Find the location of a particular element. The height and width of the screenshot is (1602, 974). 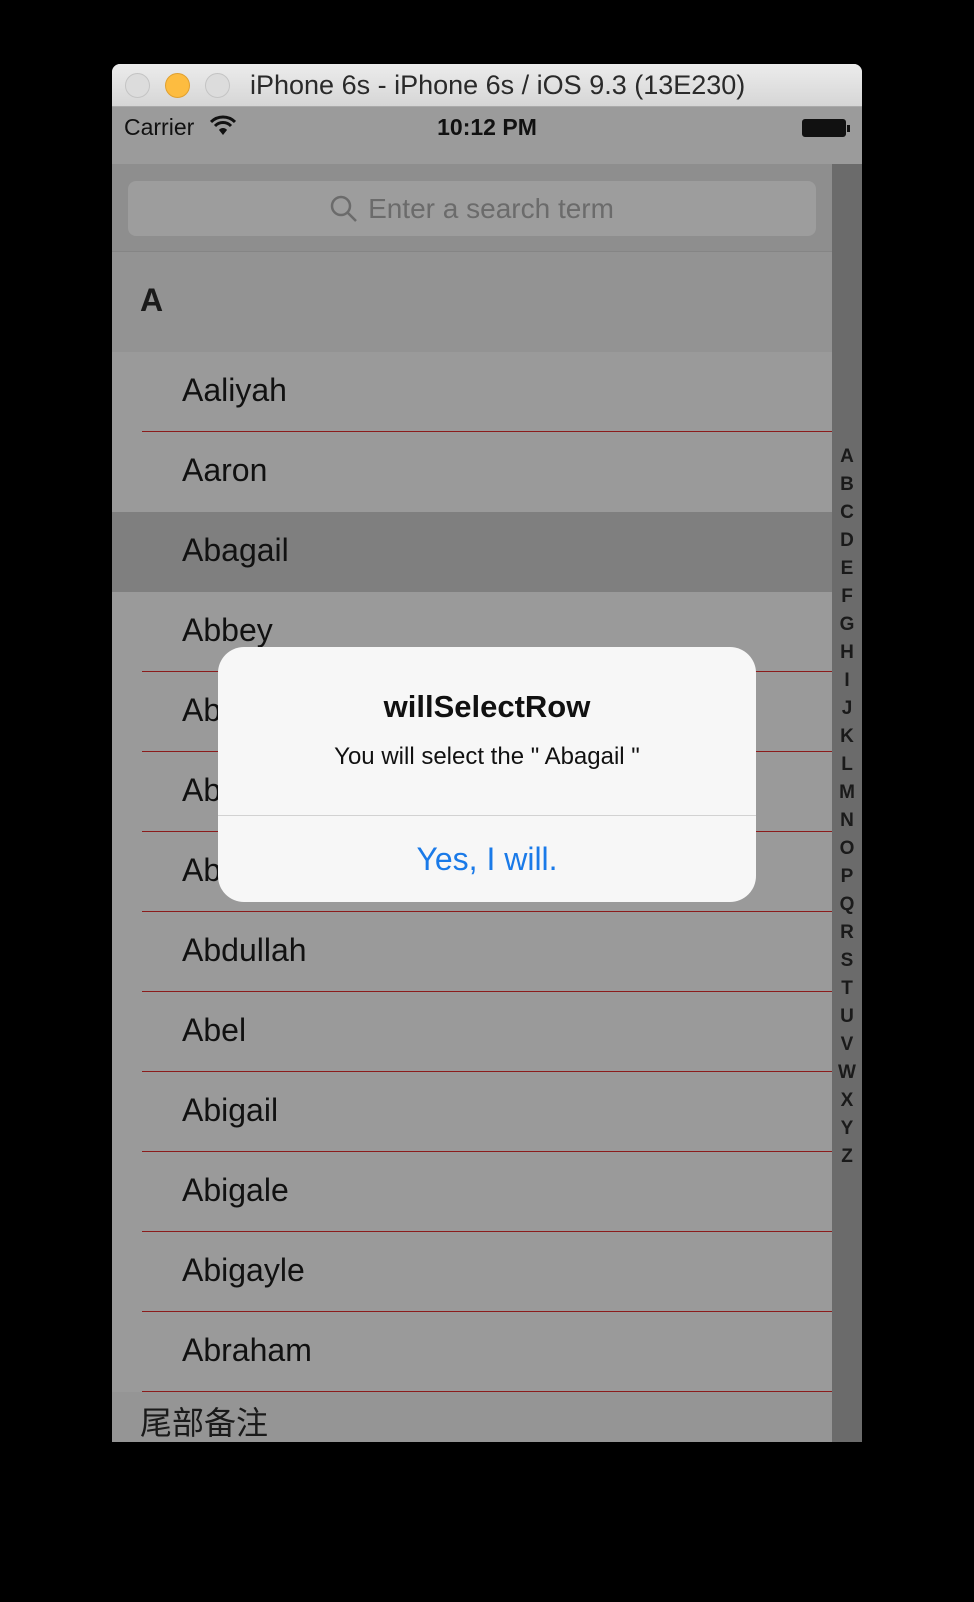

index-letter: Z is located at coordinates (847, 1157).